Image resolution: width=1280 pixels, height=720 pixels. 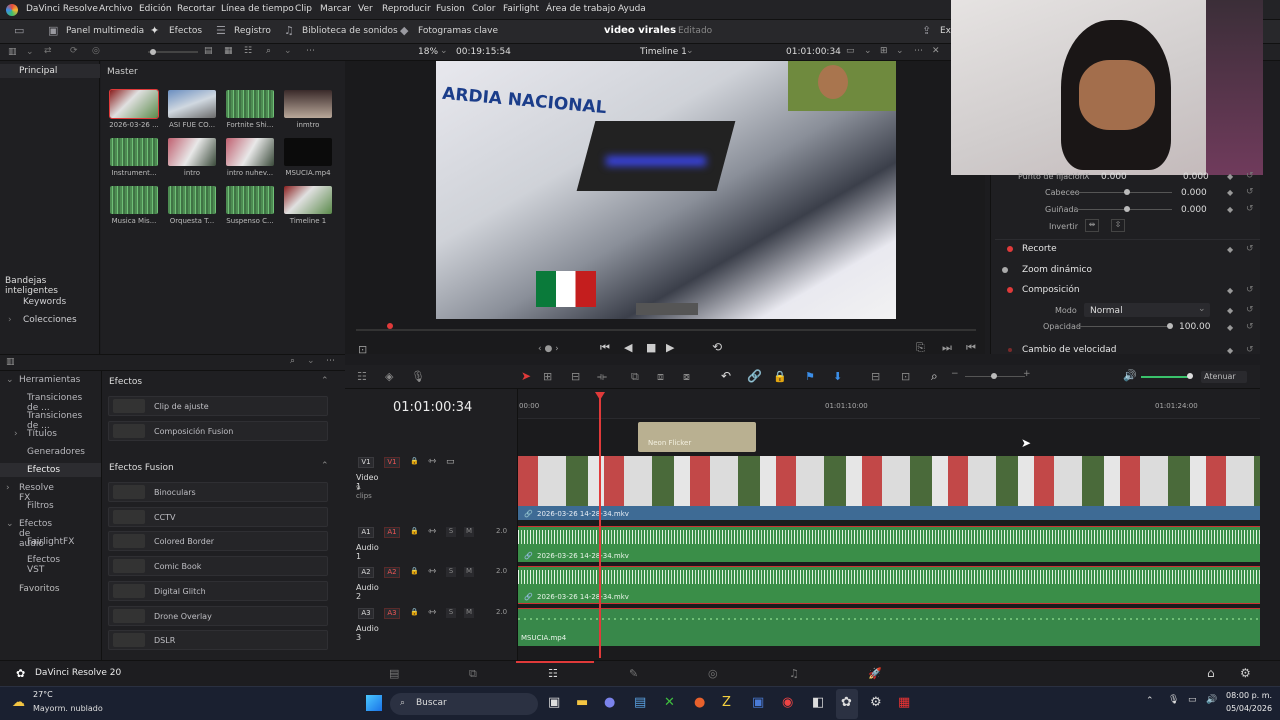 What do you see at coordinates (303, 9) in the screenshot?
I see `menu-clip: Clip` at bounding box center [303, 9].